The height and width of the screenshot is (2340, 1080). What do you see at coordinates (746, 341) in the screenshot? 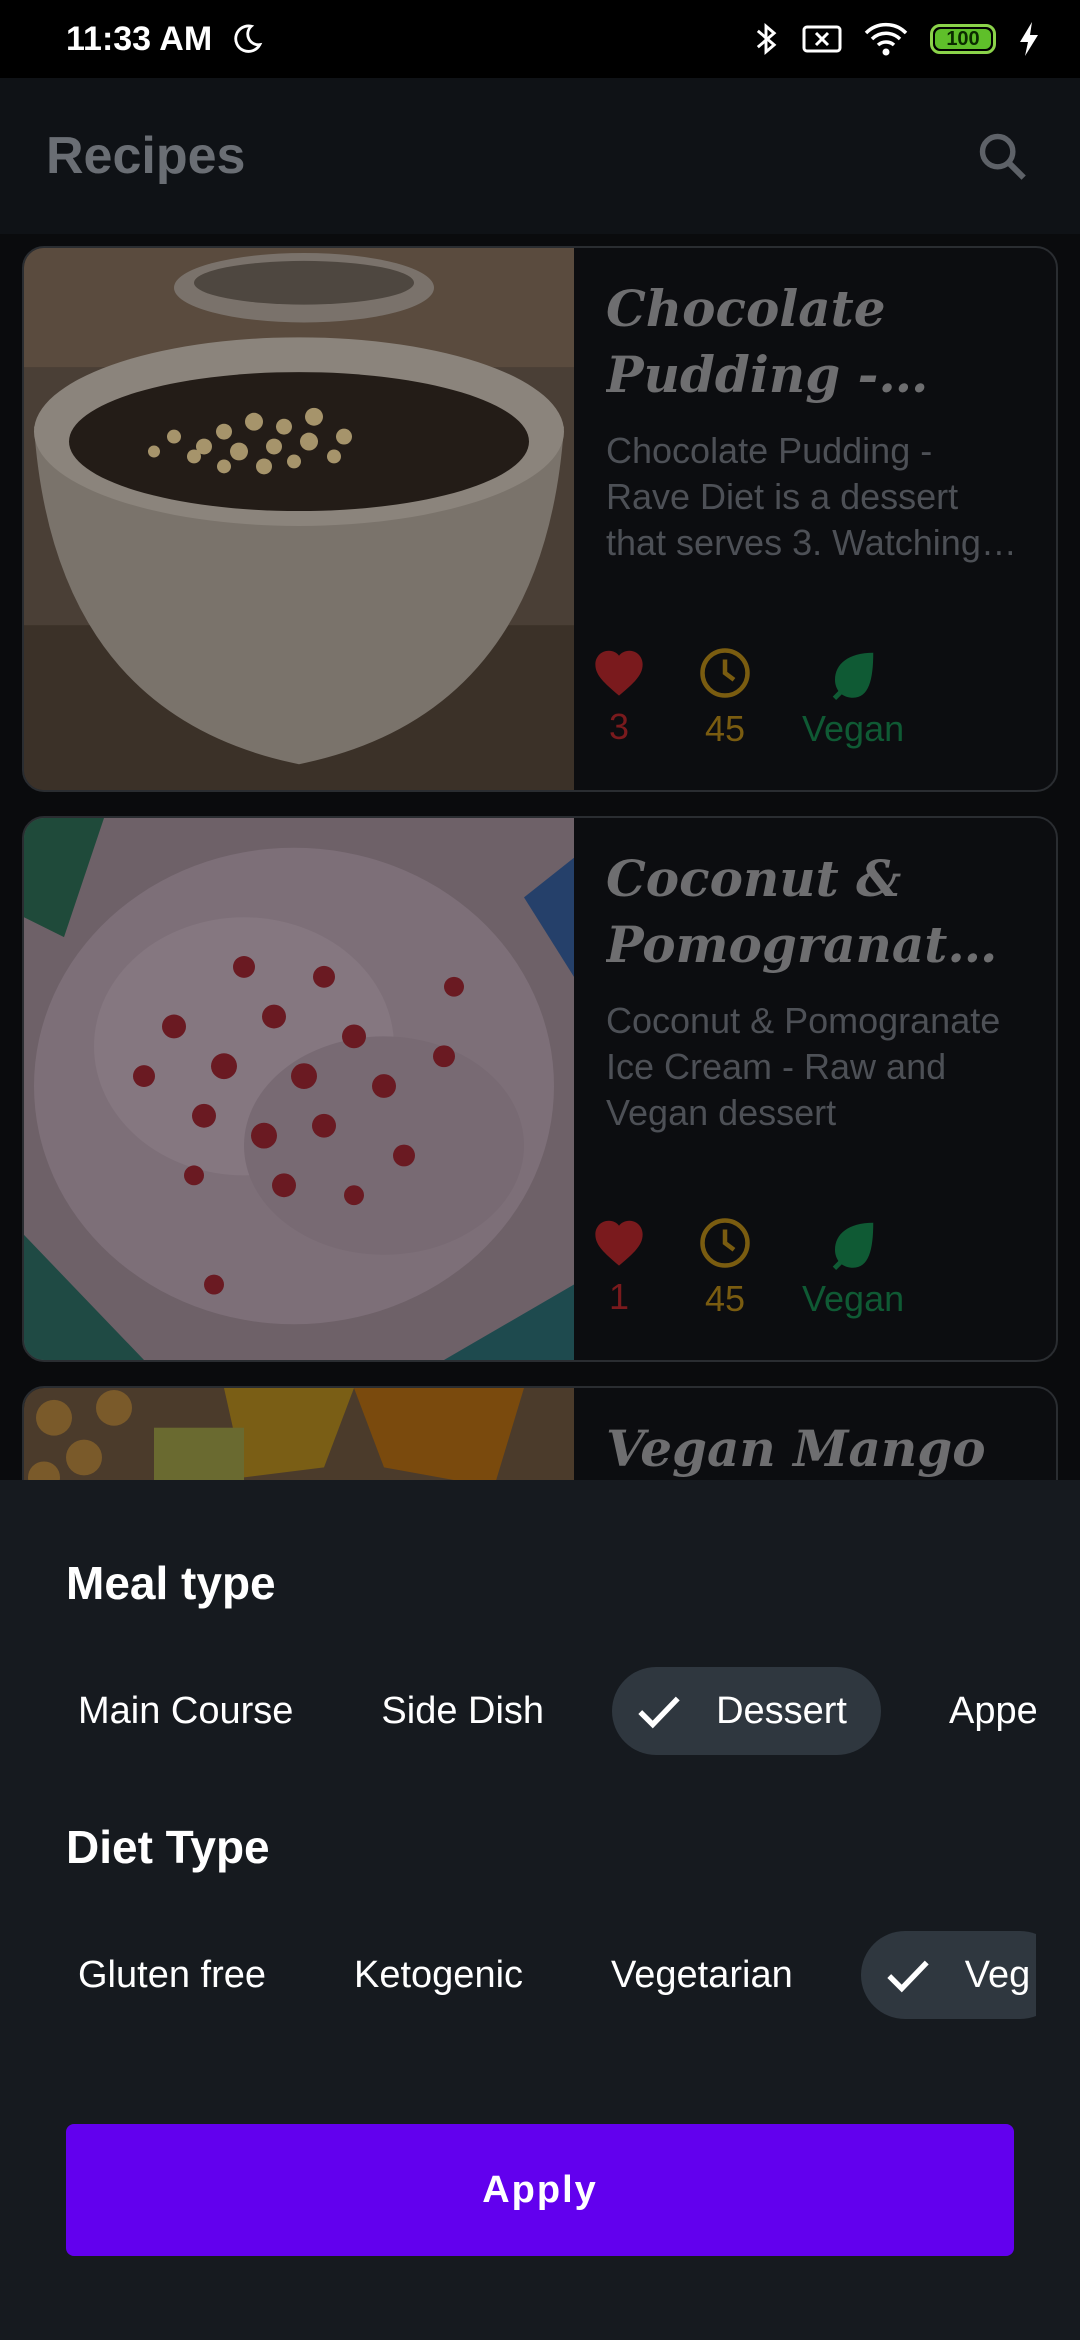
I see `recipe-title: Chocolate Pudding - Rave Diet` at bounding box center [746, 341].